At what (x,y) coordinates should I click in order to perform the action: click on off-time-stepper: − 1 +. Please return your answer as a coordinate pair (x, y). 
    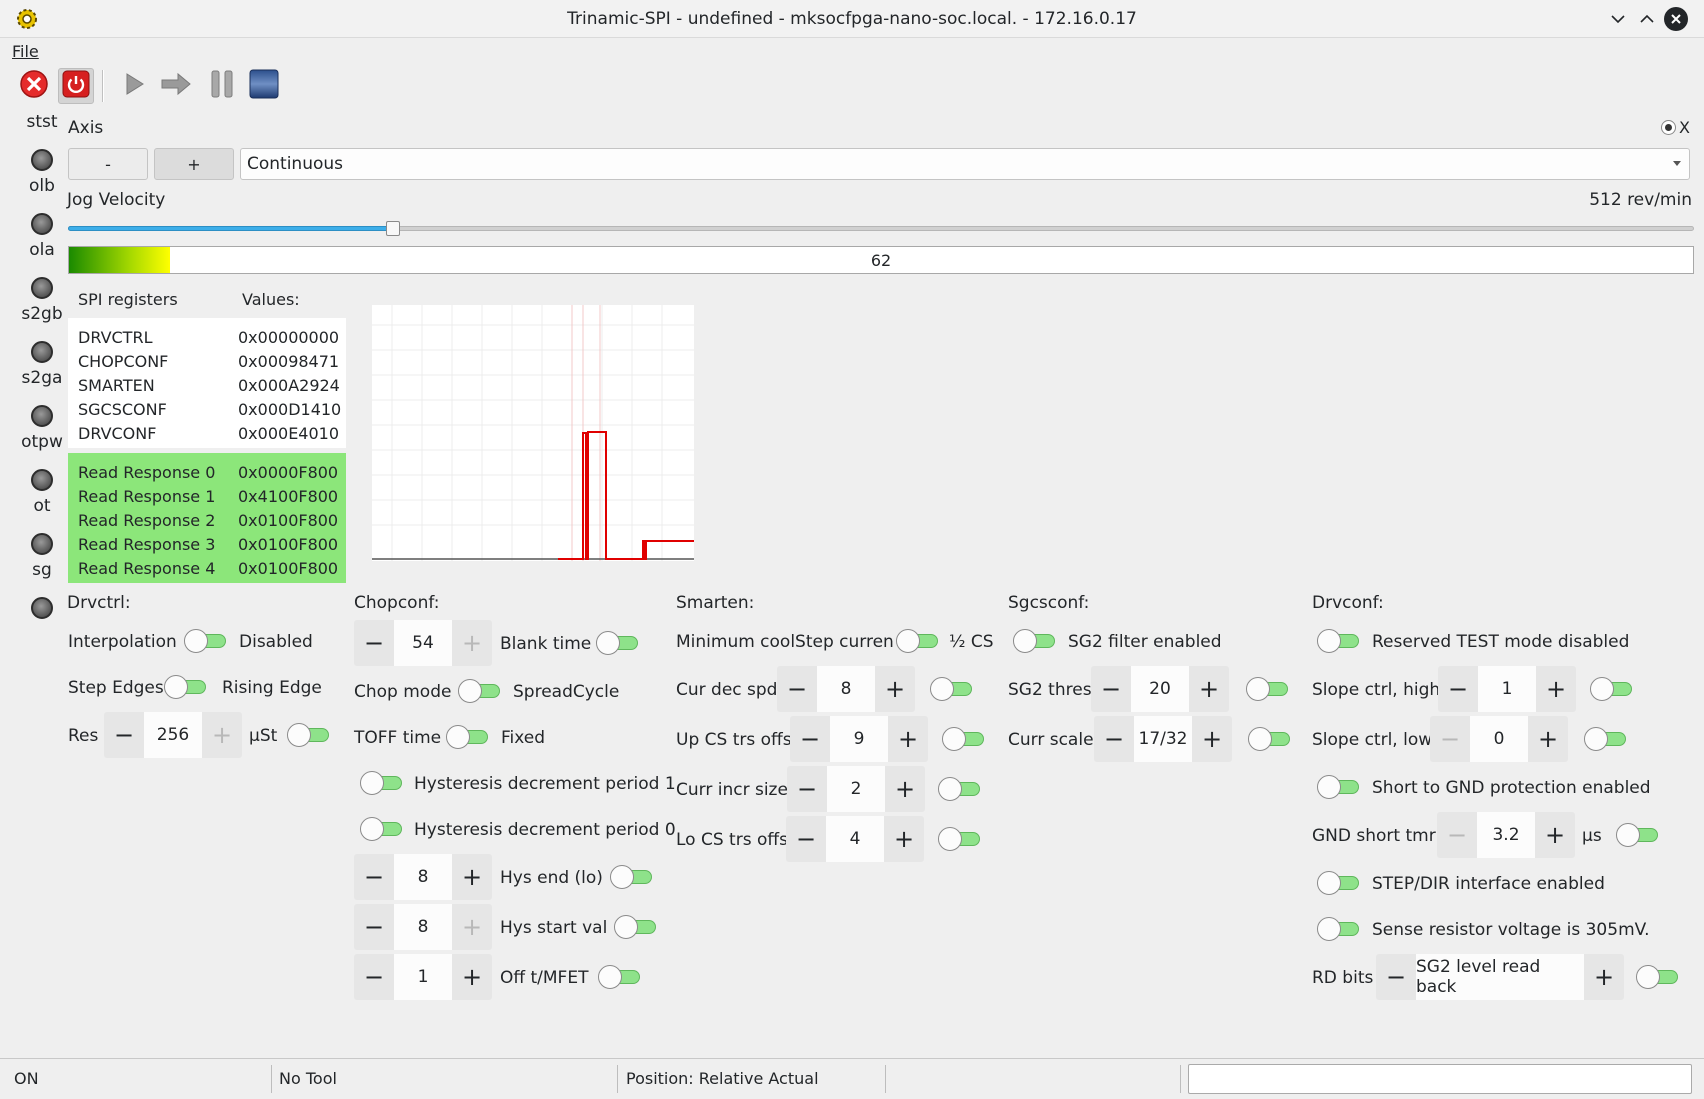
    Looking at the image, I should click on (423, 977).